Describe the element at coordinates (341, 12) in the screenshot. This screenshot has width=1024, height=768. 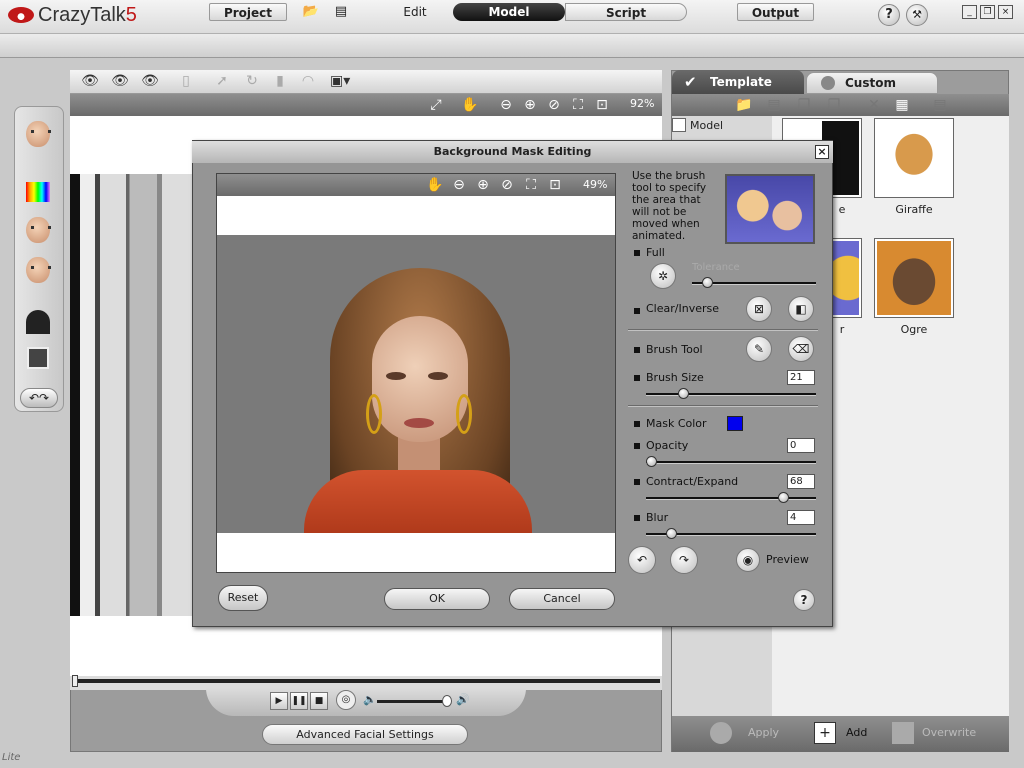
I see `save-icon: ▤` at that location.